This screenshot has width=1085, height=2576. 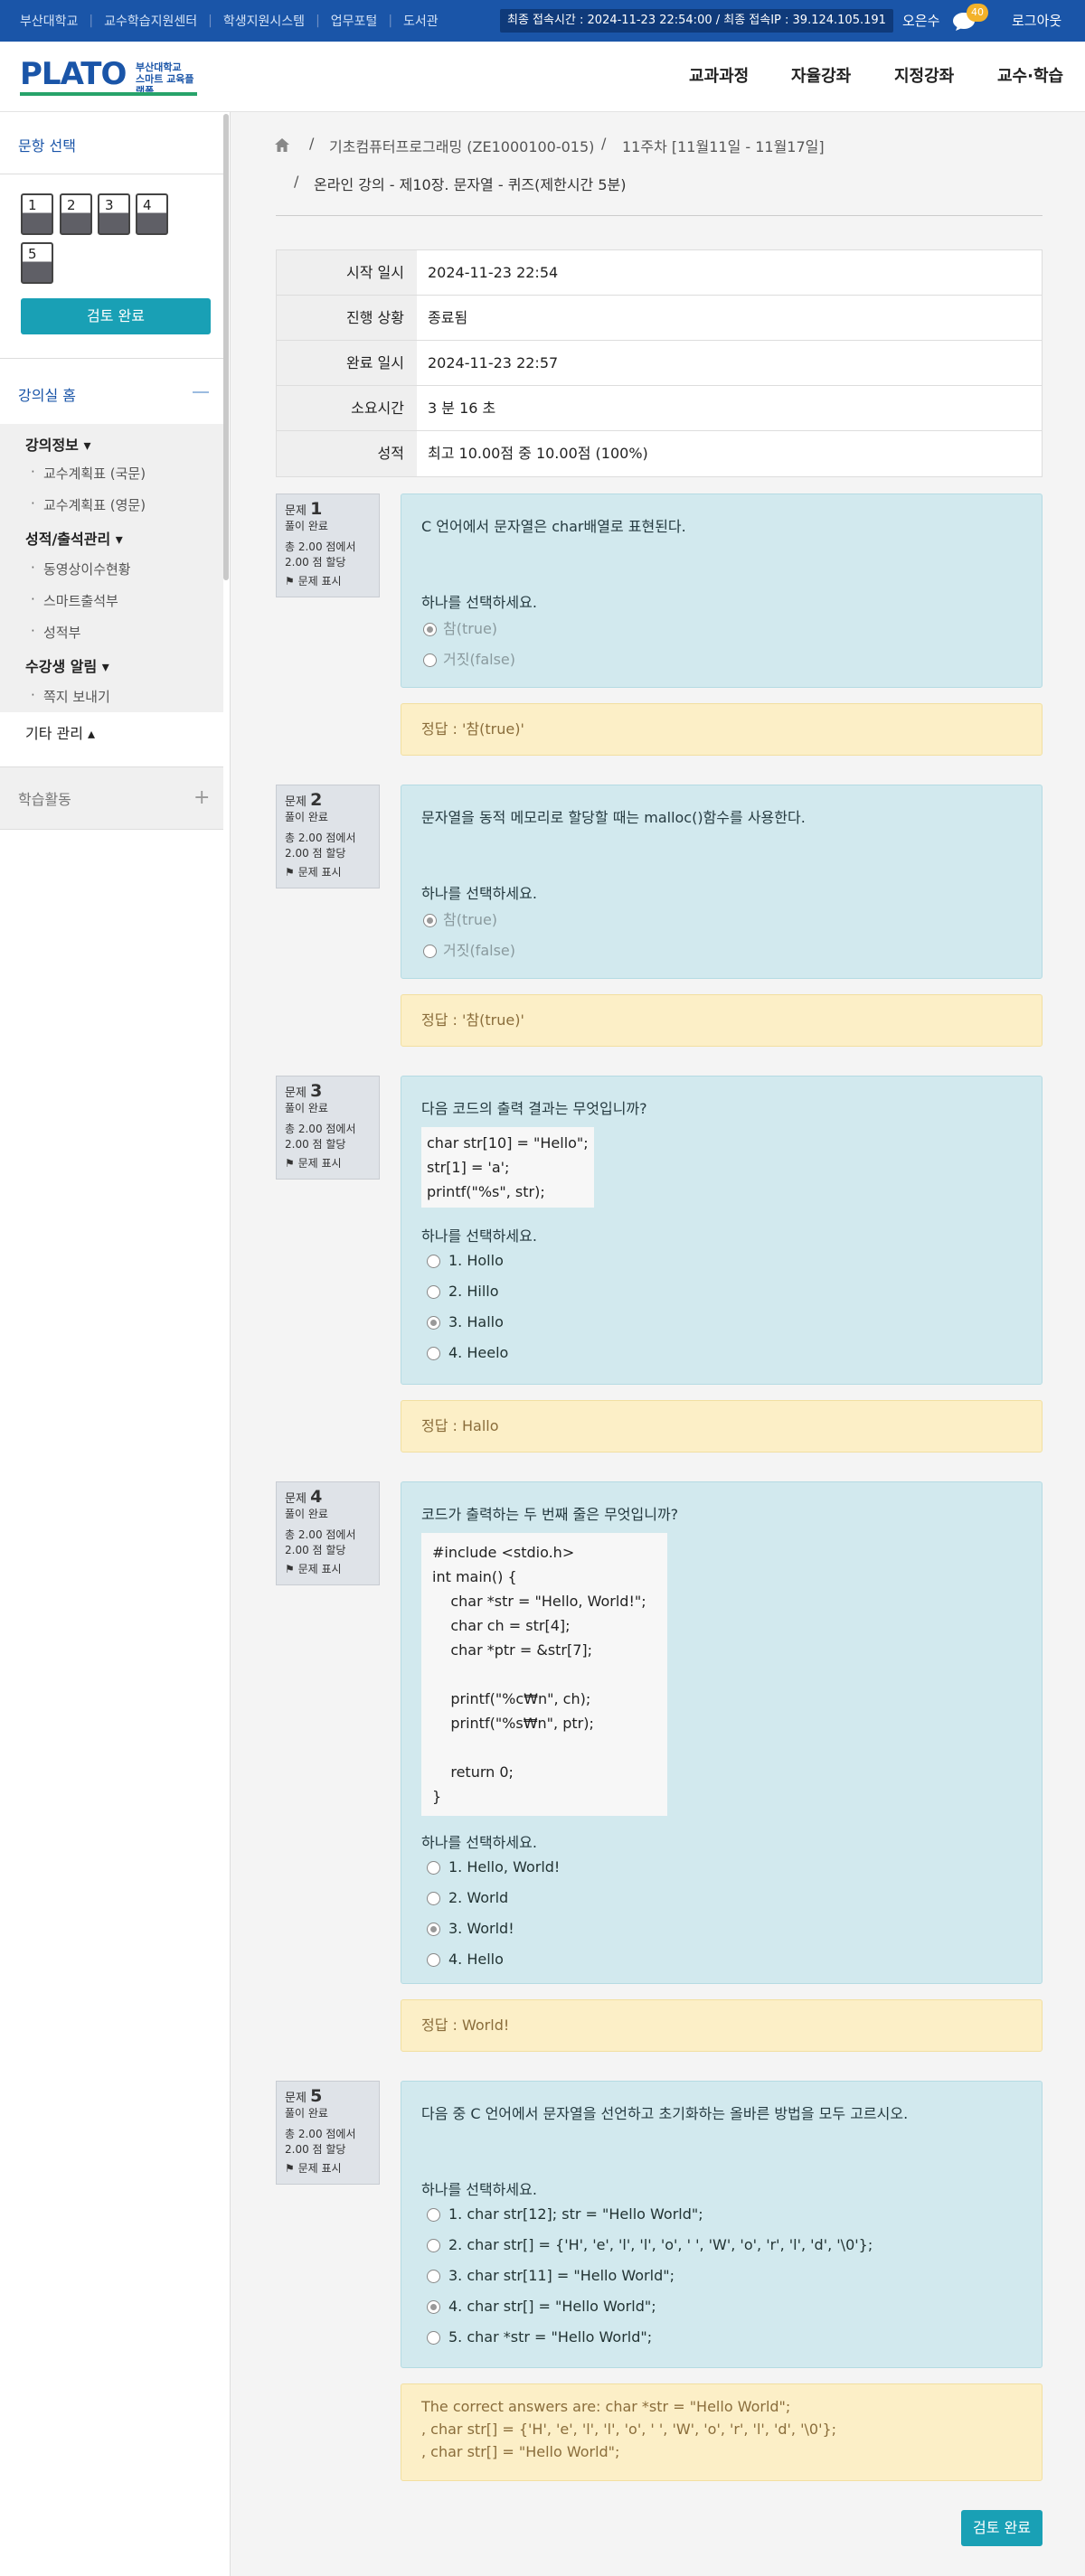 I want to click on breadcrumb-quiz: 온라인 강의 - 제10장. 문자열 - 퀴즈(제한시간 5분), so click(x=470, y=183).